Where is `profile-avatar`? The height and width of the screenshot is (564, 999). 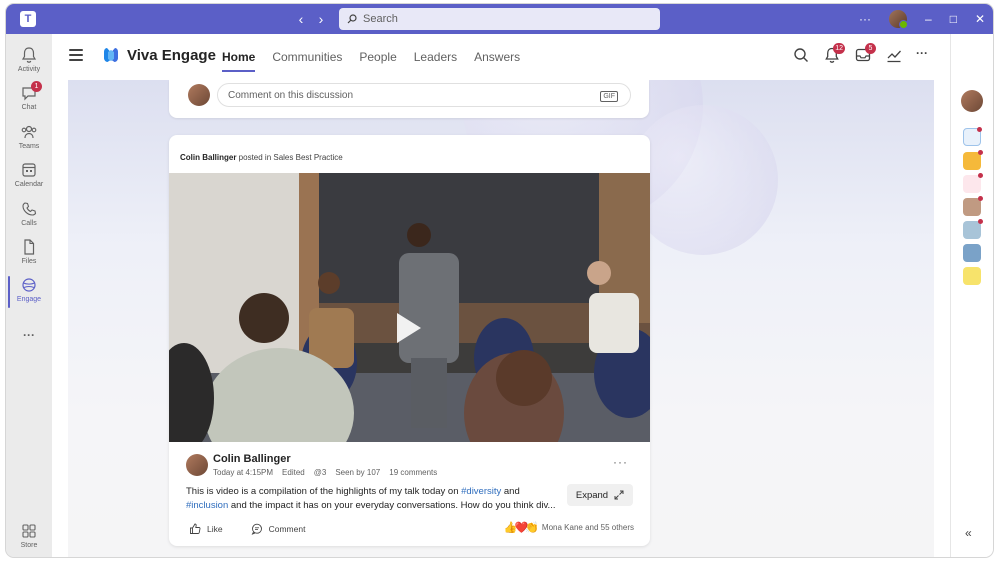 profile-avatar is located at coordinates (898, 19).